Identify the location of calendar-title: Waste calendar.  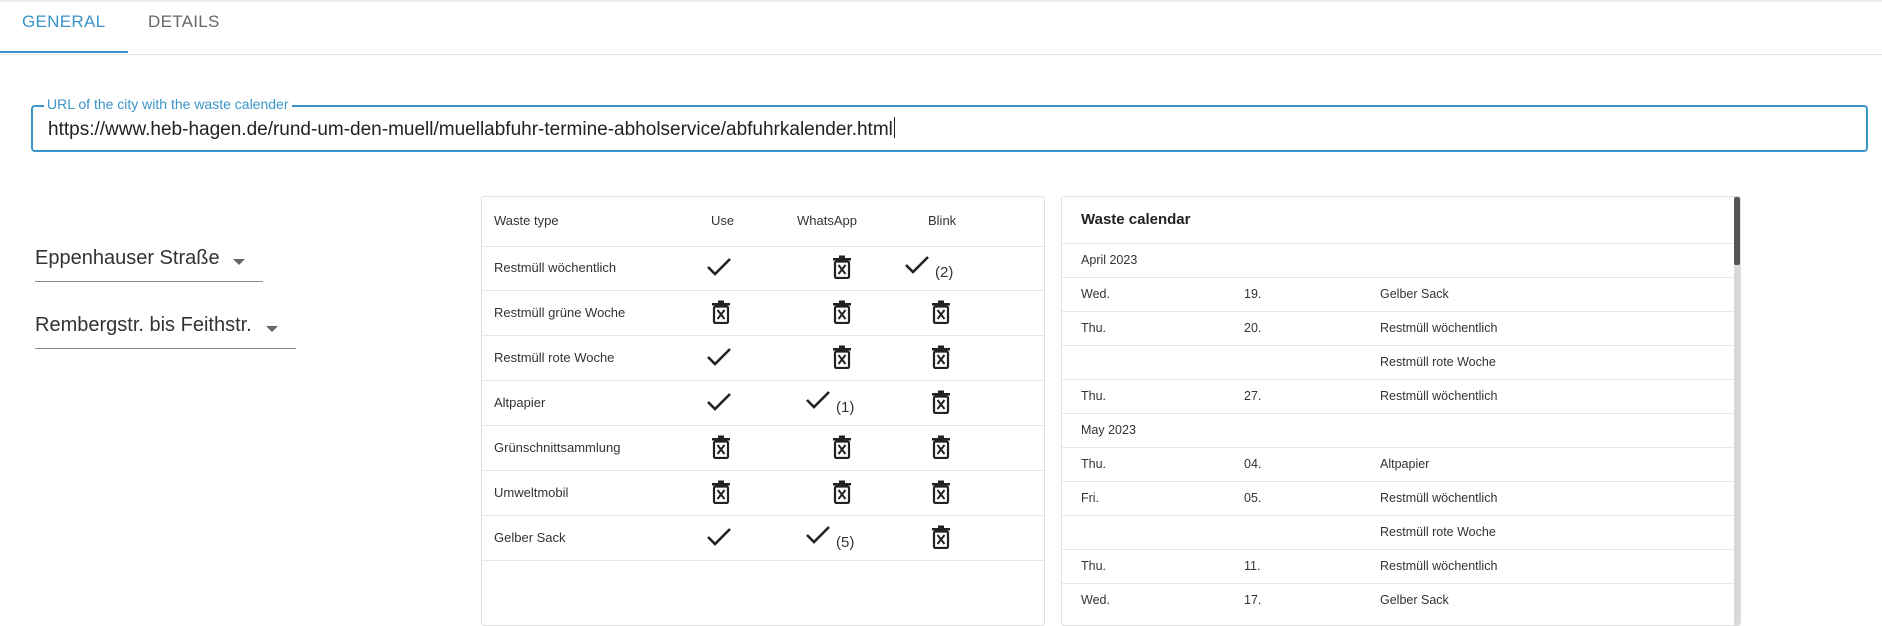
(1136, 219).